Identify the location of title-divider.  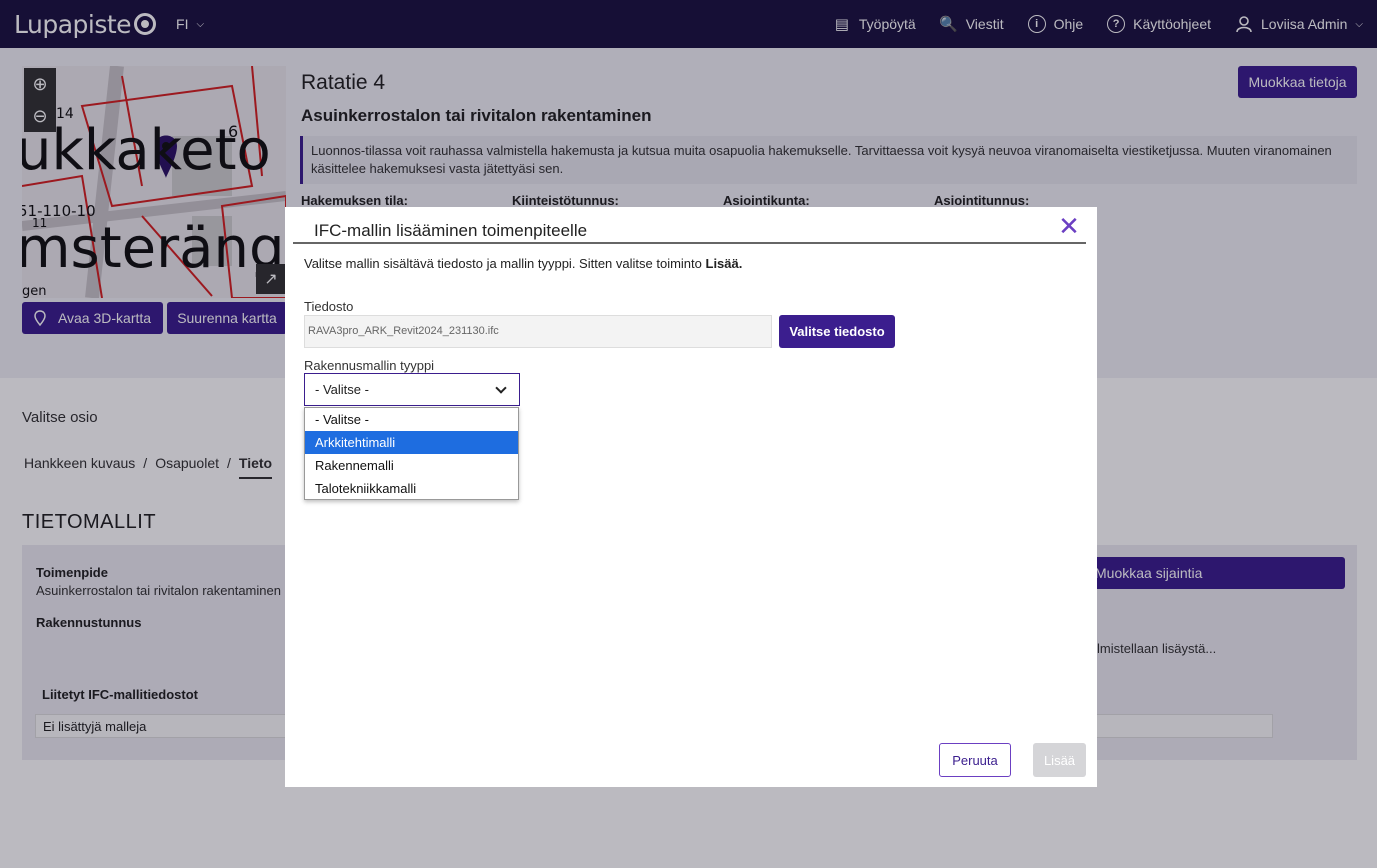
(689, 243).